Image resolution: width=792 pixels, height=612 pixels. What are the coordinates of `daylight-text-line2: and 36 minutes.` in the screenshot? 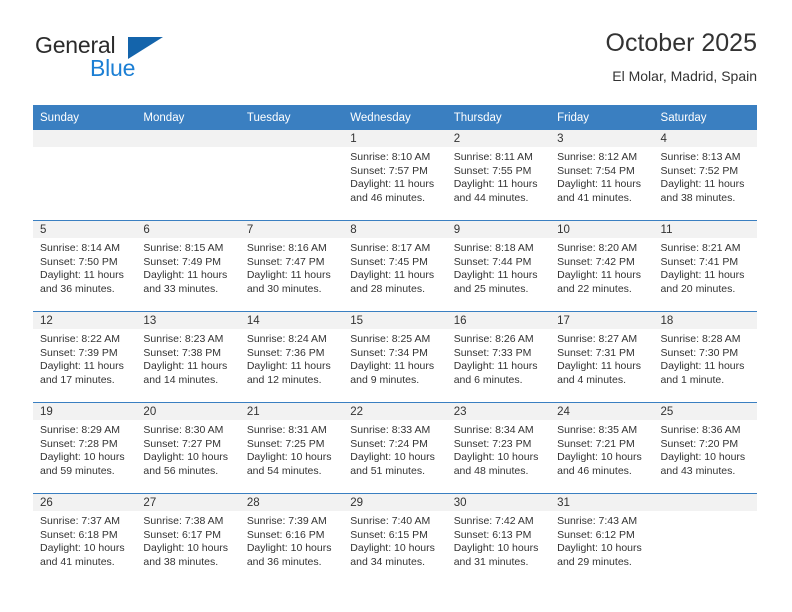 It's located at (284, 561).